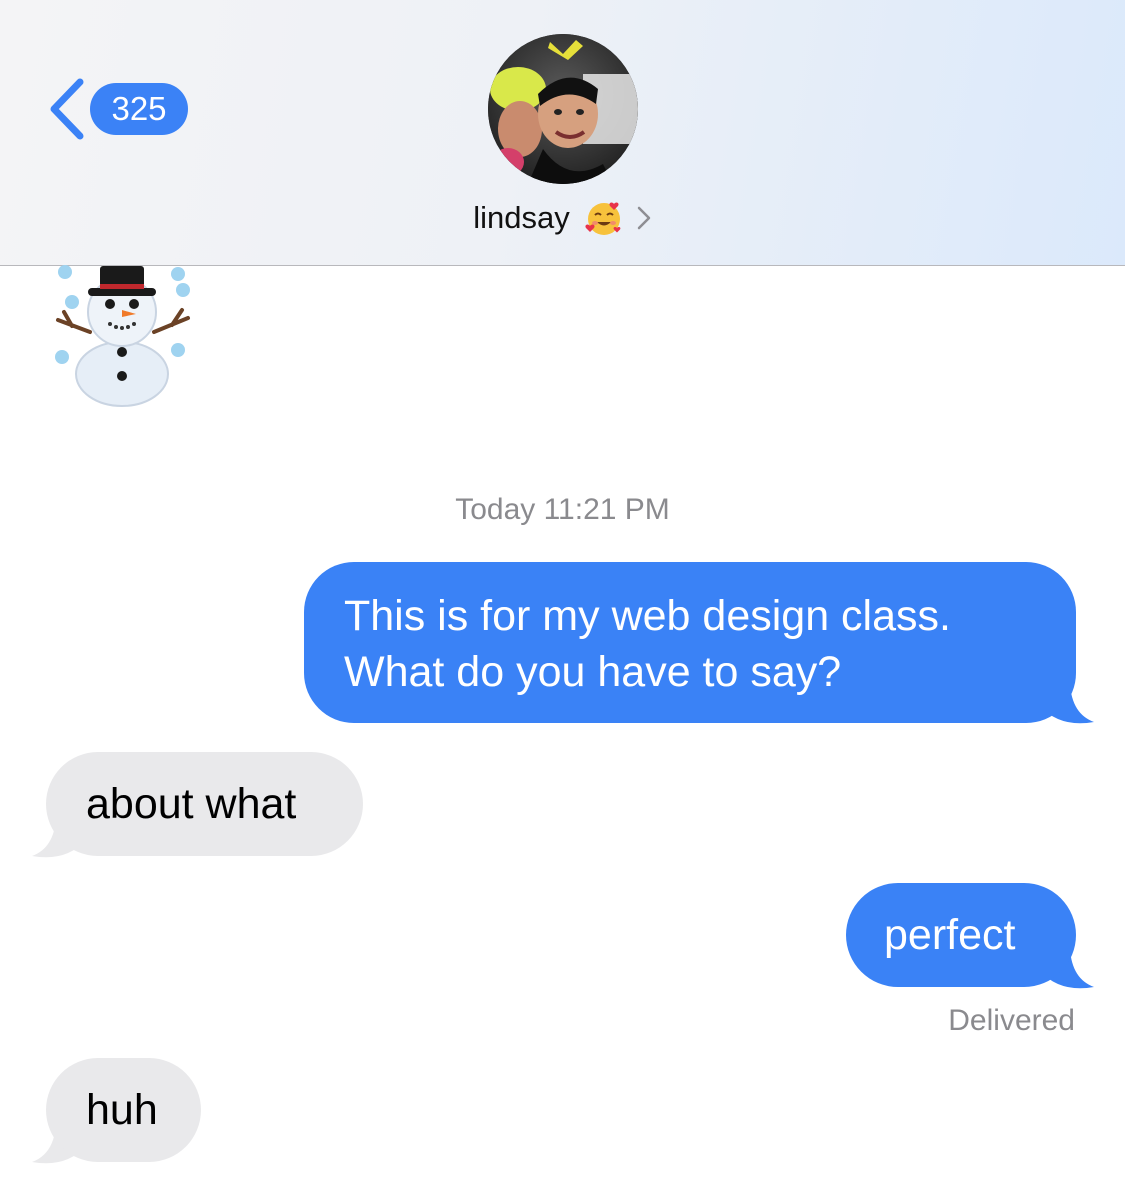 The image size is (1125, 1180). Describe the element at coordinates (603, 218) in the screenshot. I see `smiling-face-with-hearts-icon` at that location.